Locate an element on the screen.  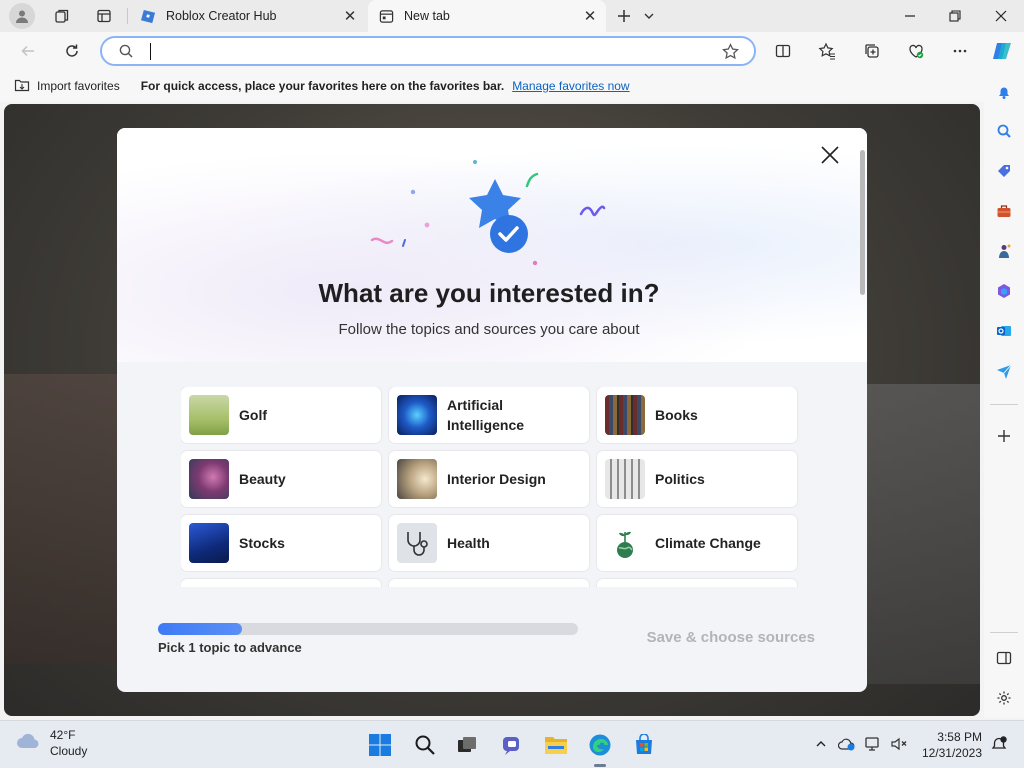
topic-beauty: Beauty is located at coordinates (281, 479).